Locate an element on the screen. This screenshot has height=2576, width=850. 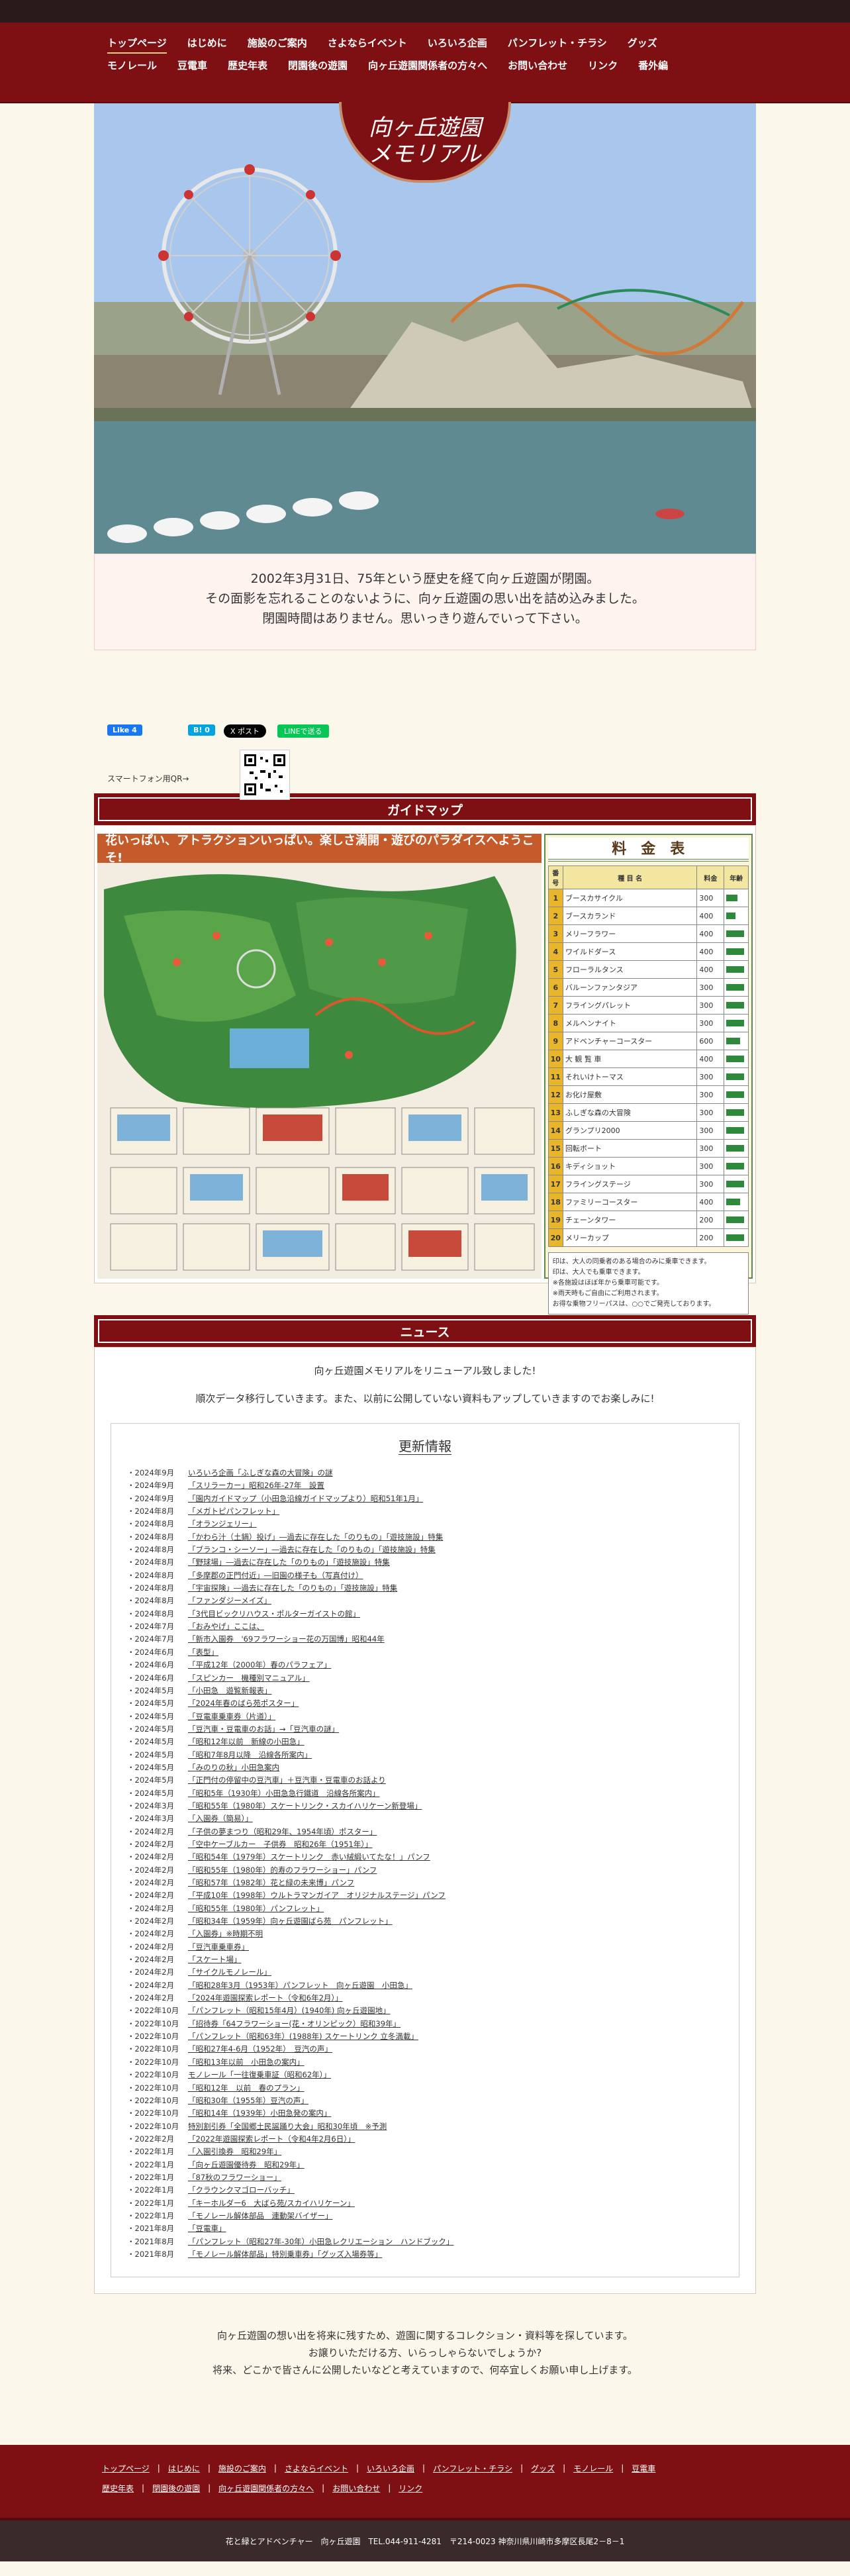
news-link: 「表型」 is located at coordinates (203, 1652).